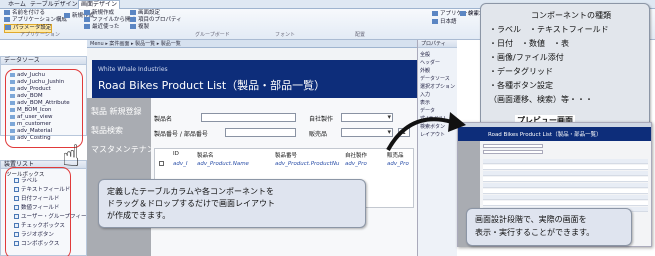  What do you see at coordinates (425, 94) in the screenshot?
I see `property-item: 入力` at bounding box center [425, 94].